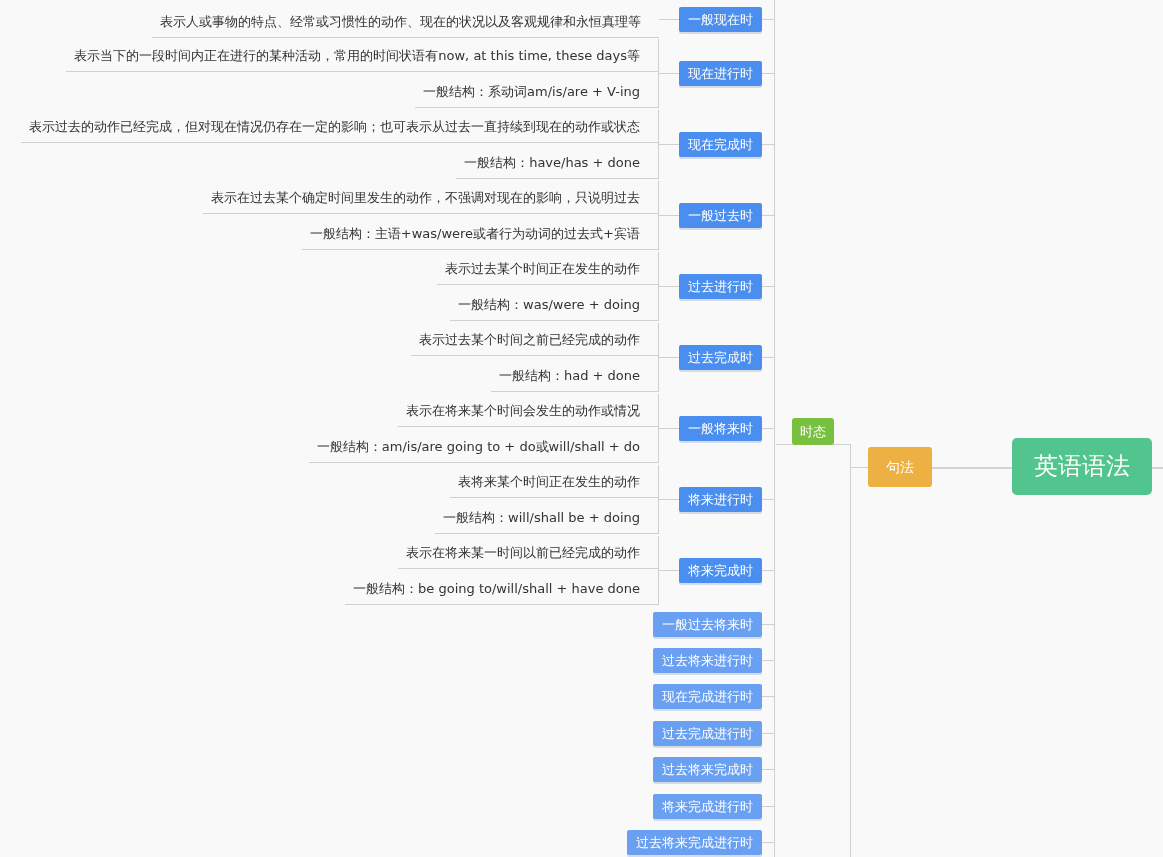 This screenshot has height=857, width=1163. Describe the element at coordinates (707, 806) in the screenshot. I see `tense-node: 将来完成进行时` at that location.